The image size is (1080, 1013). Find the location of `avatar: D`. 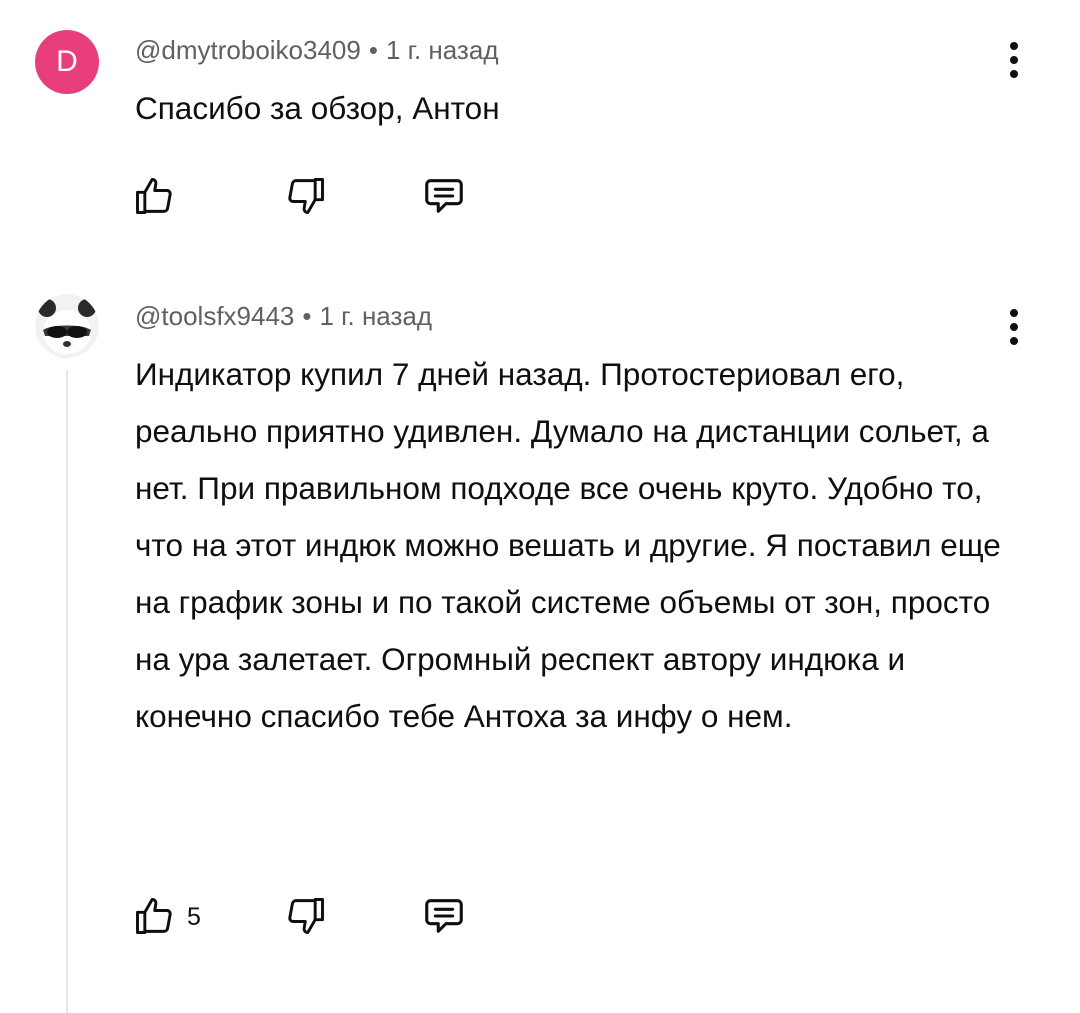

avatar: D is located at coordinates (67, 62).